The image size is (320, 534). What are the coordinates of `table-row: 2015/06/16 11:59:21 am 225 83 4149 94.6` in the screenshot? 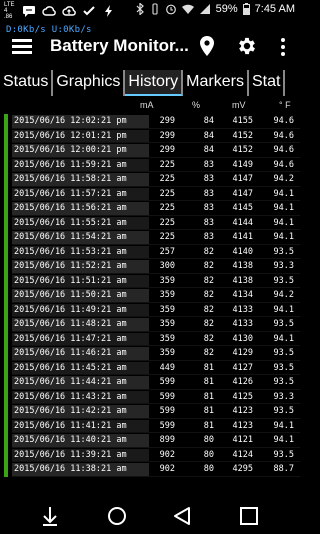 It's located at (150, 164).